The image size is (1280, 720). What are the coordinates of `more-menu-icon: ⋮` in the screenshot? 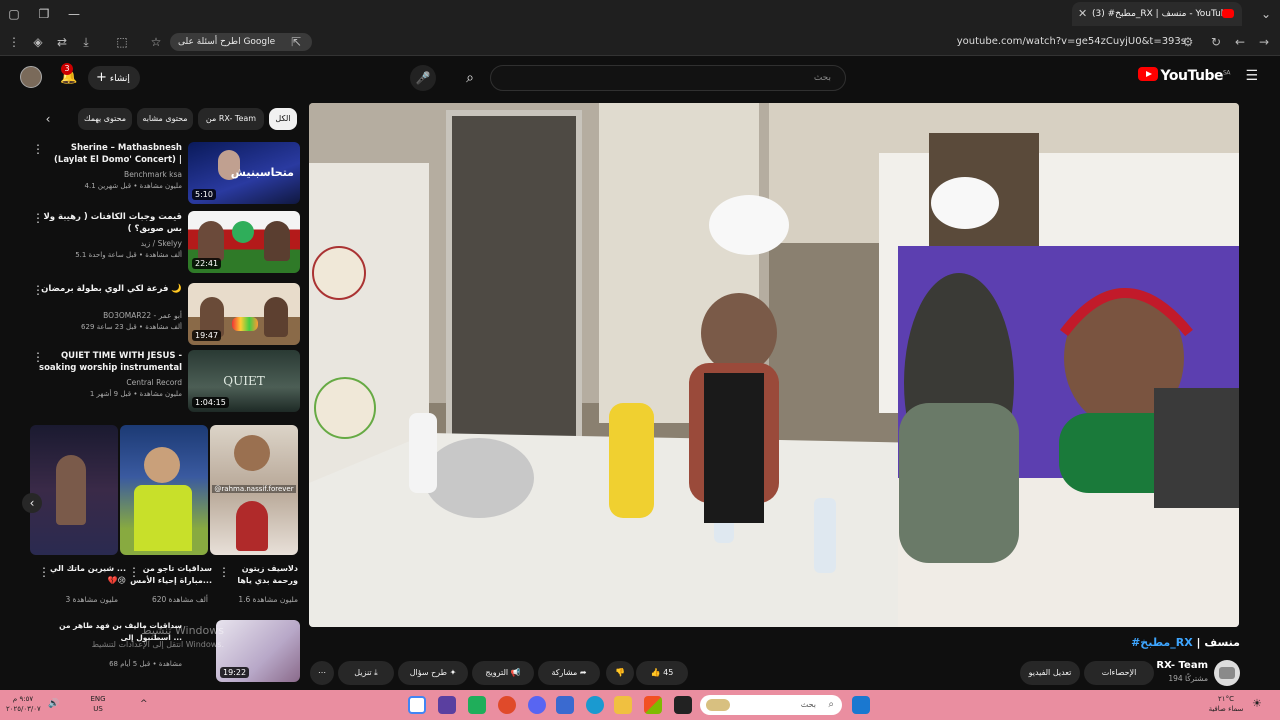 It's located at (14, 42).